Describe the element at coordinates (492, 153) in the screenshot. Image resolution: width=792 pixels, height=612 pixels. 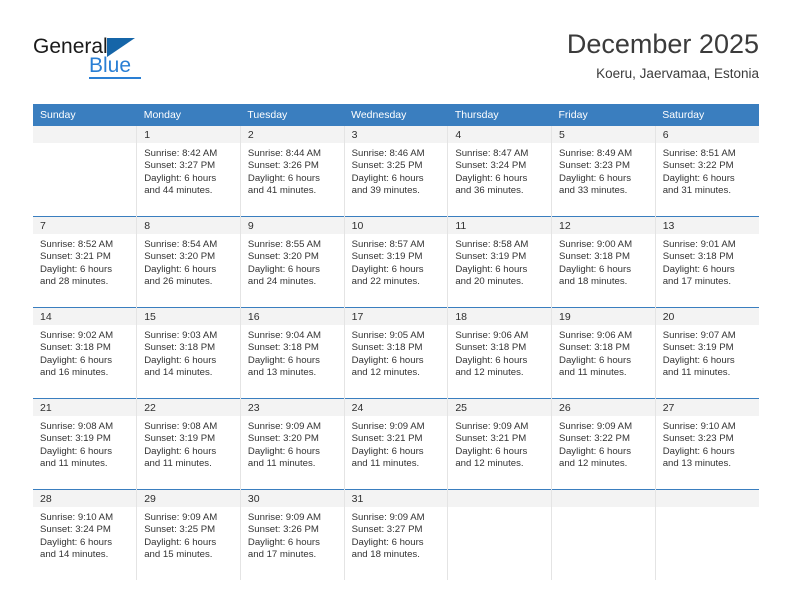
I see `sunrise-time: Sunrise: 8:47 AM` at that location.